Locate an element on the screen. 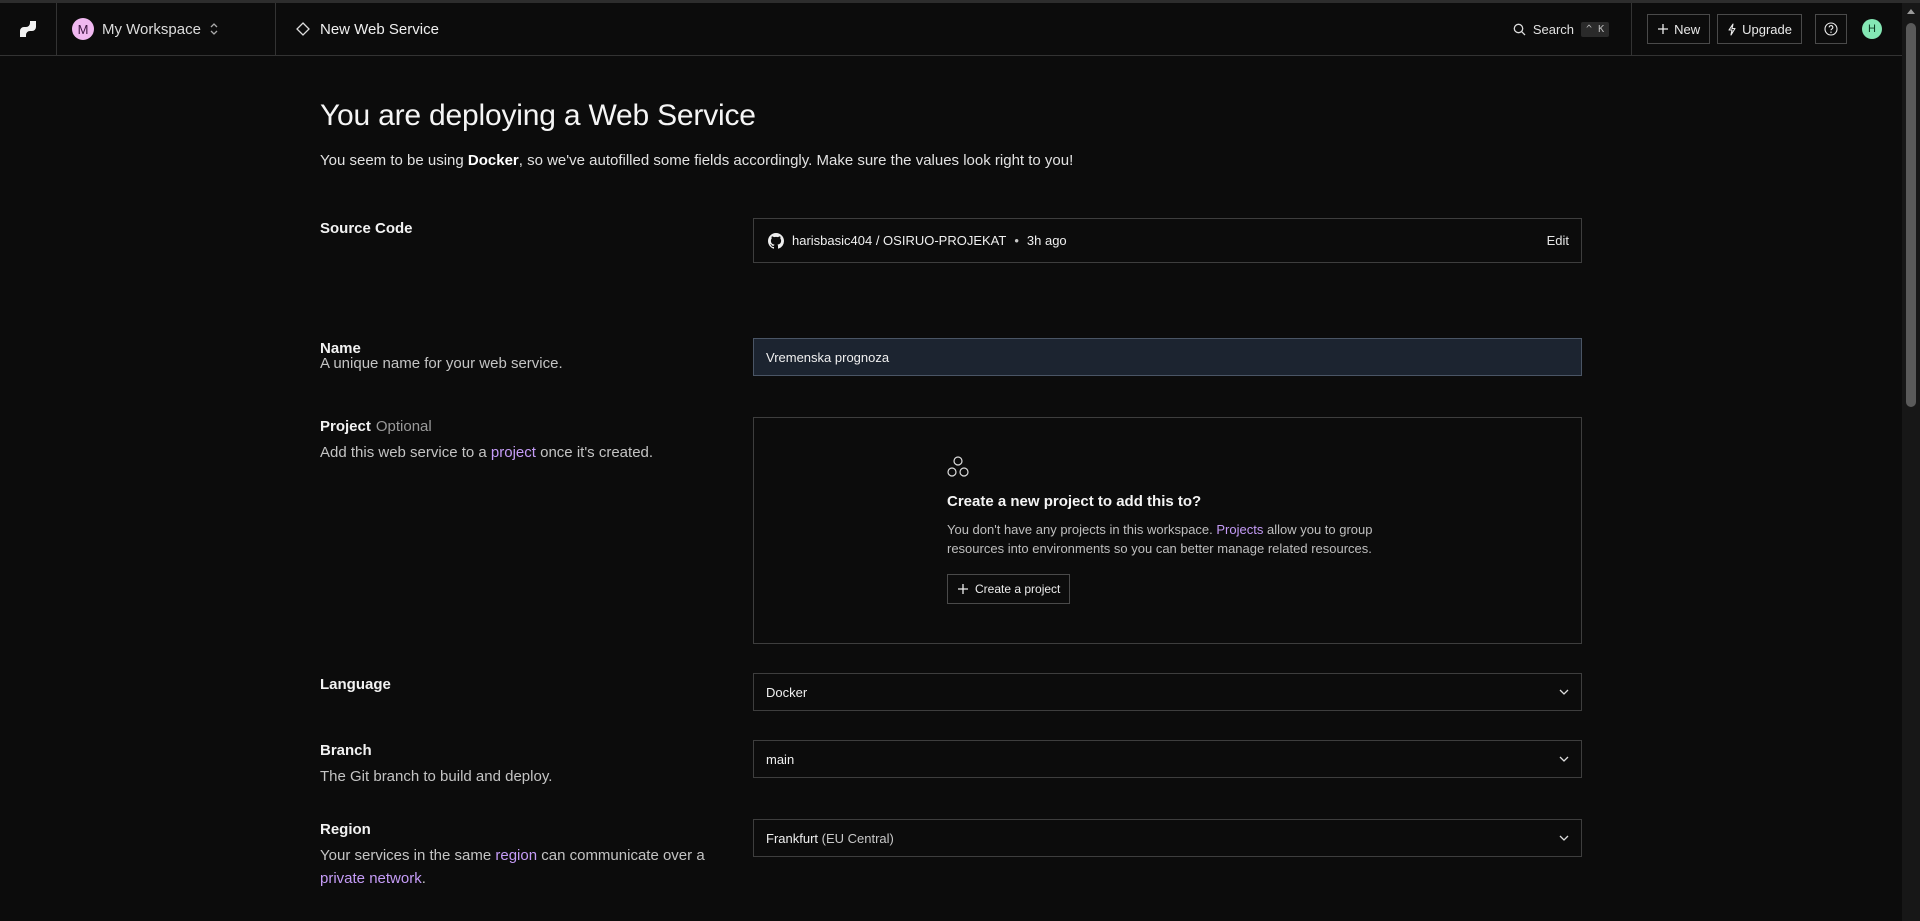 This screenshot has height=921, width=1920. question-circle-icon is located at coordinates (1831, 29).